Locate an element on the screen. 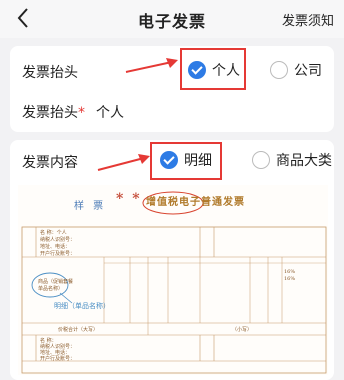 The image size is (344, 380). option-company-label: 公司 is located at coordinates (308, 71).